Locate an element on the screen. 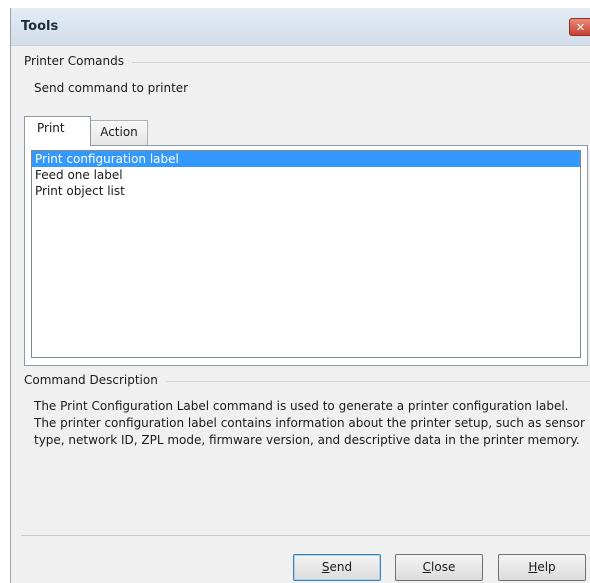  close-button: Close is located at coordinates (439, 567).